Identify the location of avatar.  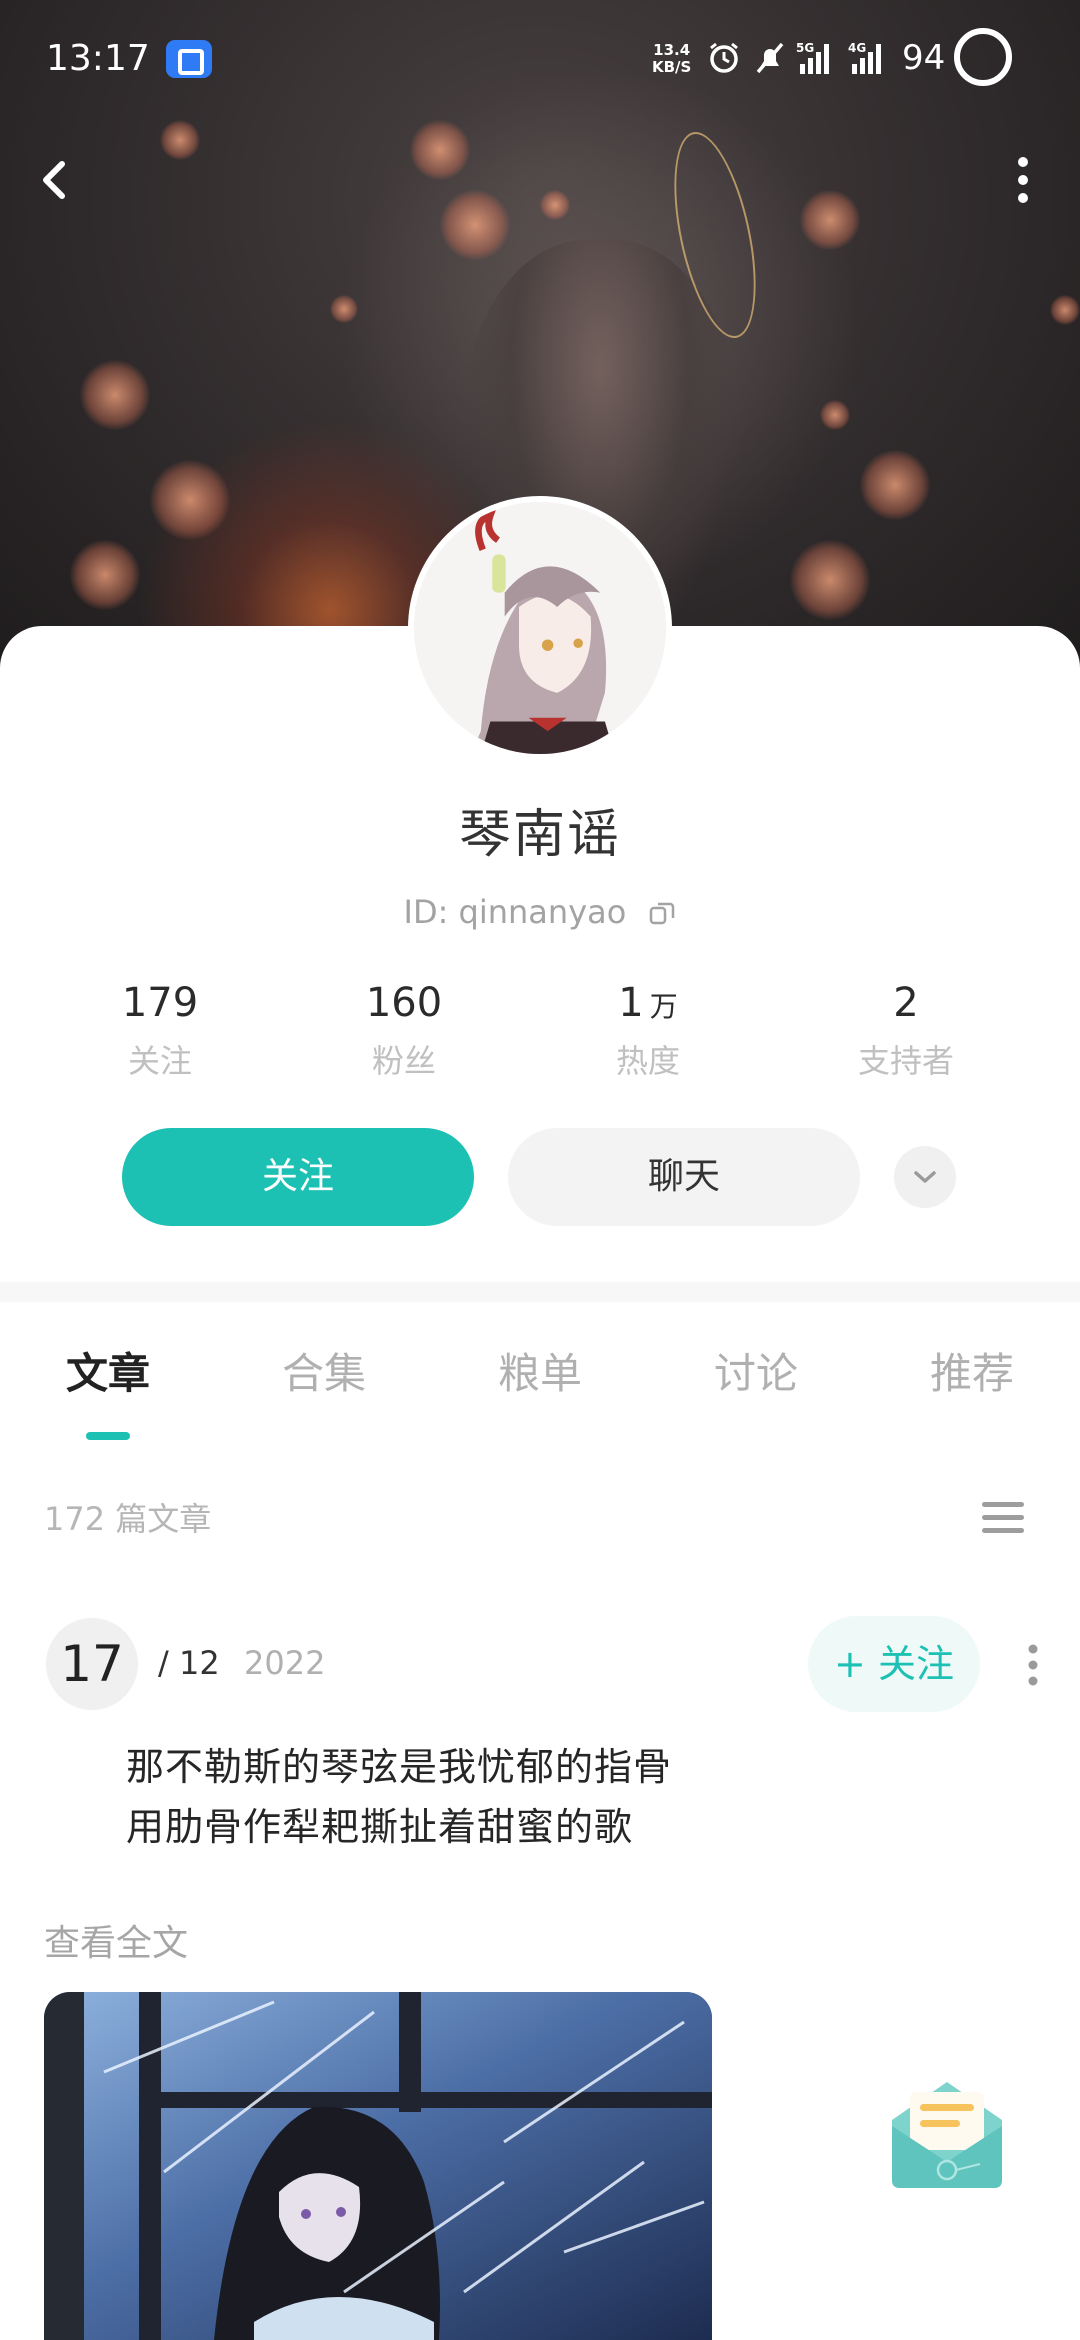
(540, 628).